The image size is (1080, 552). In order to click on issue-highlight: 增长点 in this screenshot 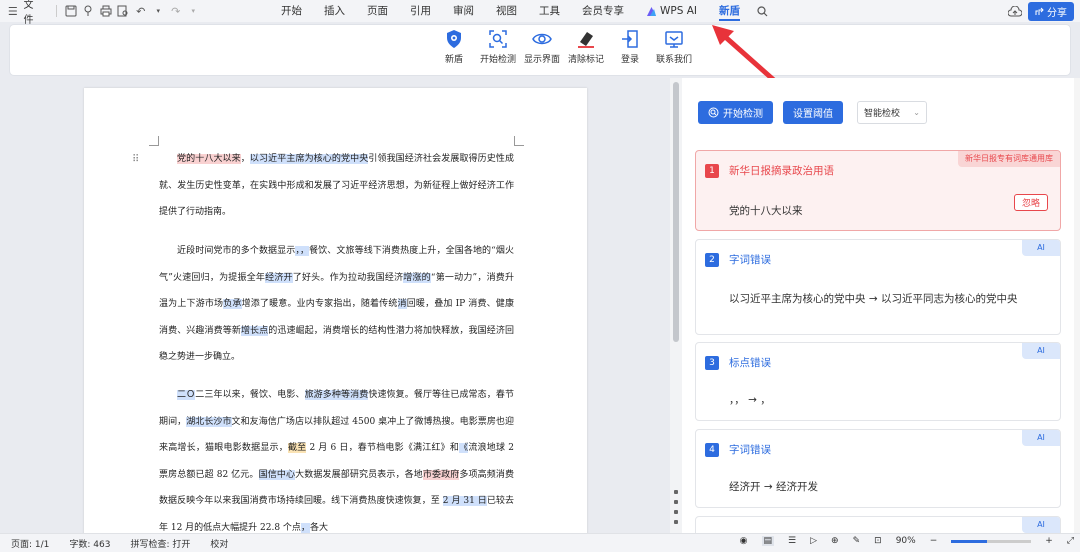, I will do `click(254, 330)`.